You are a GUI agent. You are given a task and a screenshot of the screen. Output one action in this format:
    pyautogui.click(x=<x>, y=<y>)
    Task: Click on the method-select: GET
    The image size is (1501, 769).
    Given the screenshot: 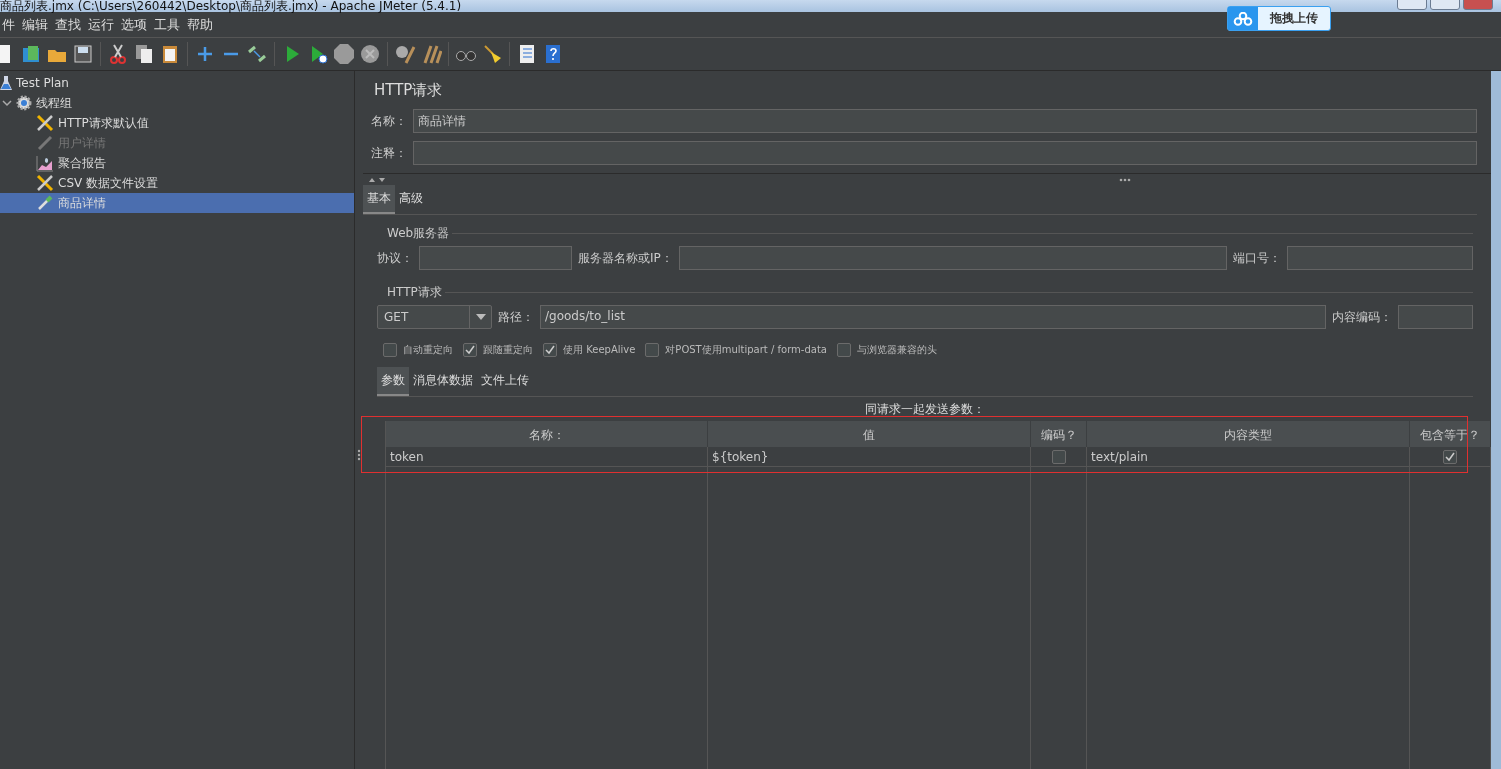 What is the action you would take?
    pyautogui.click(x=434, y=317)
    